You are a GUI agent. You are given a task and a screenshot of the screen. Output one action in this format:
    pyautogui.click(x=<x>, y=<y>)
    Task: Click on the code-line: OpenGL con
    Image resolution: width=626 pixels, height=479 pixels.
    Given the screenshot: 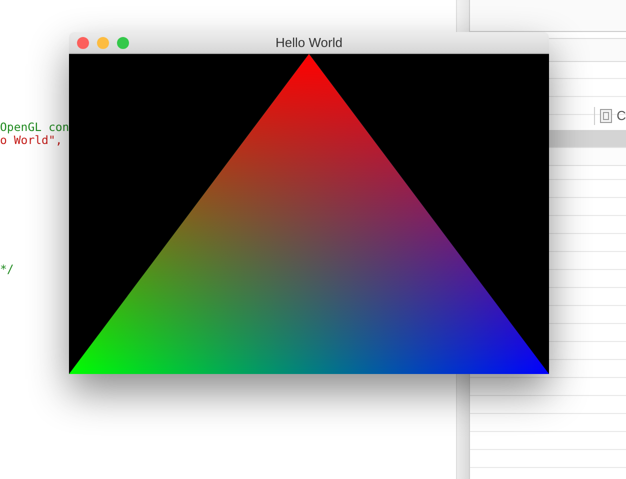 What is the action you would take?
    pyautogui.click(x=35, y=127)
    